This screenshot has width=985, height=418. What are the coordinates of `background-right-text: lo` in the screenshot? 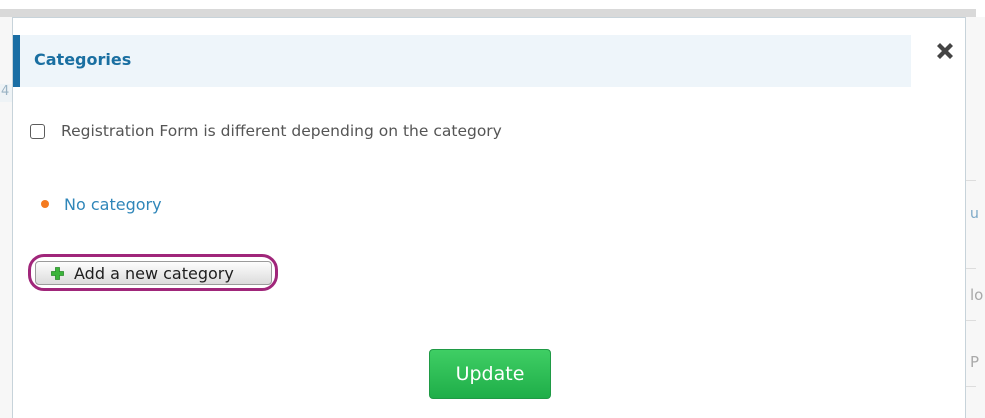 It's located at (977, 295).